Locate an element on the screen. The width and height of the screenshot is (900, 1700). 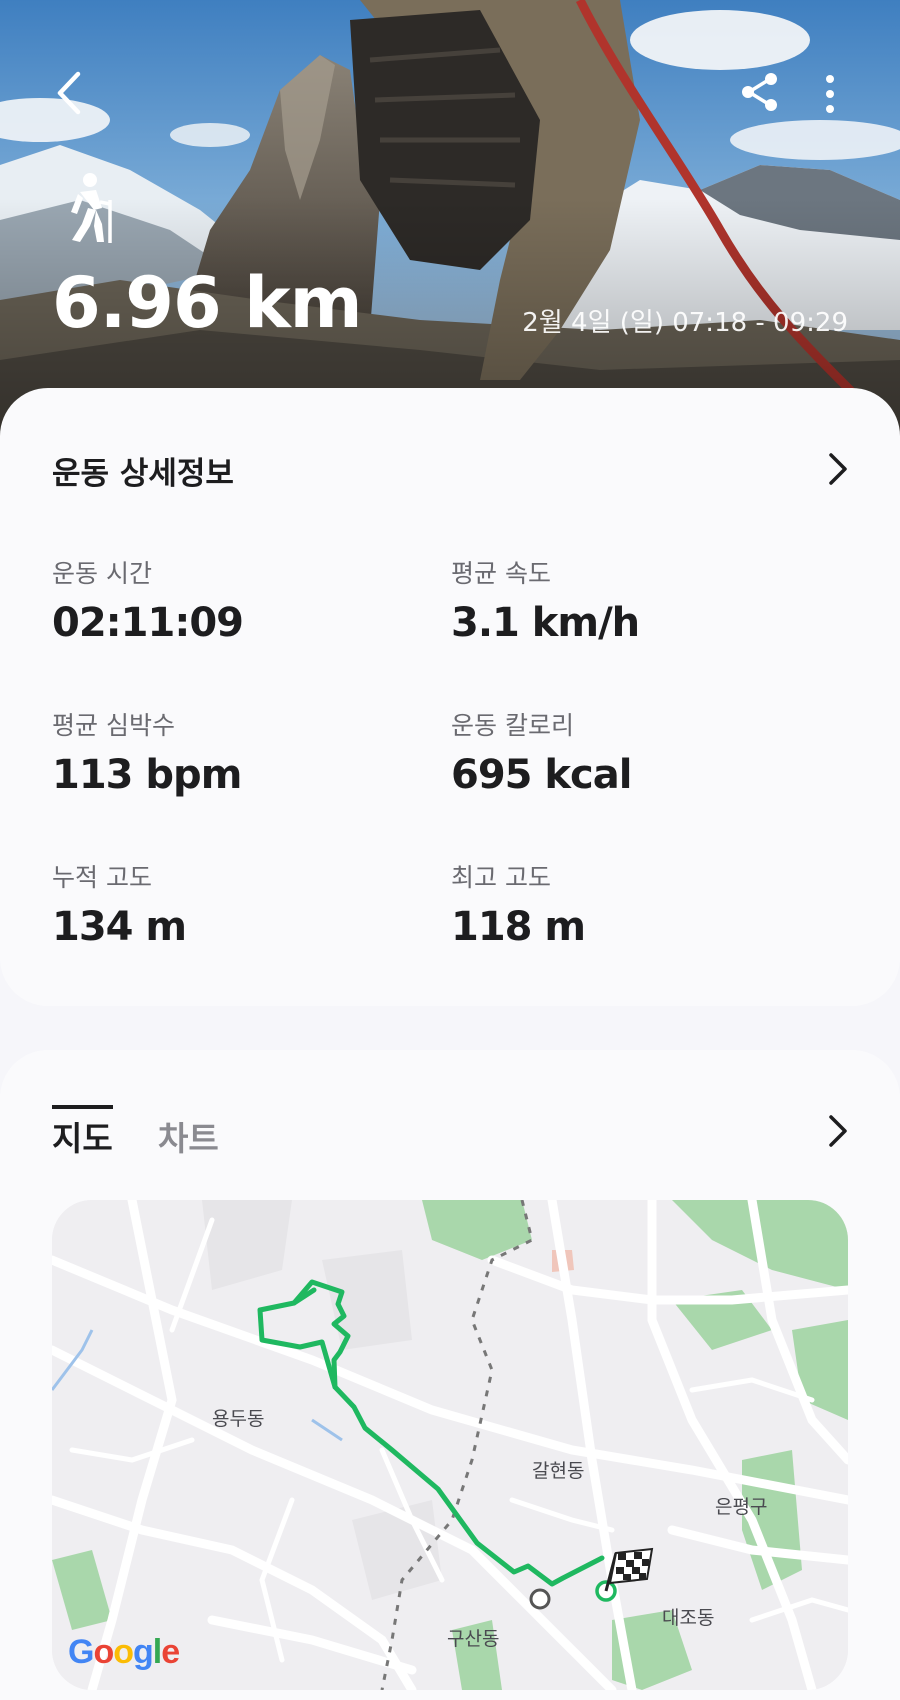
route-finish-flag-icon is located at coordinates (624, 1574).